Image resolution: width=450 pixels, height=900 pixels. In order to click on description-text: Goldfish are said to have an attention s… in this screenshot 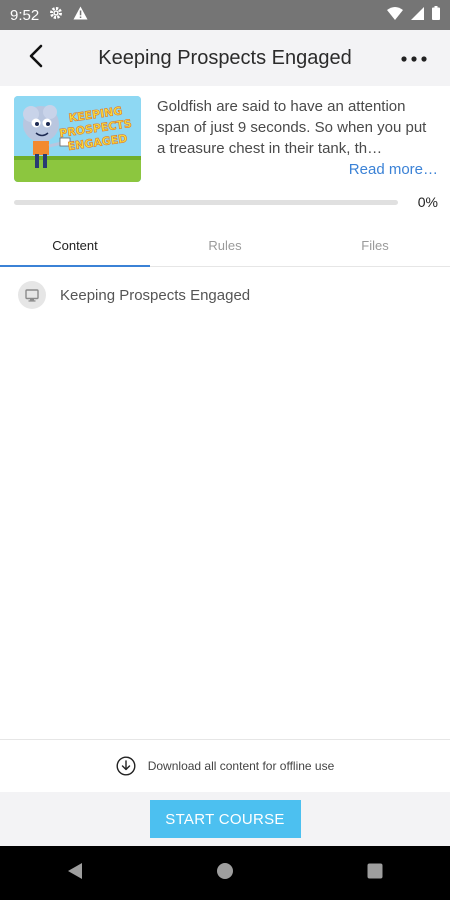, I will do `click(292, 127)`.